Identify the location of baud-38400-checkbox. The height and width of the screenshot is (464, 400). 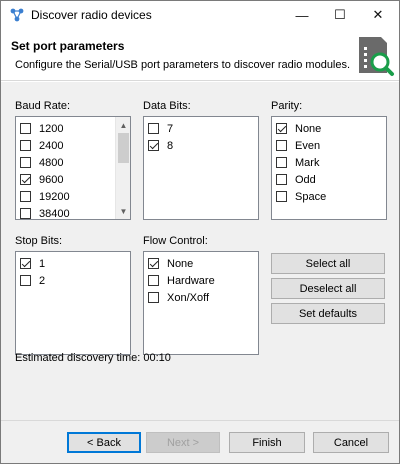
(25, 213).